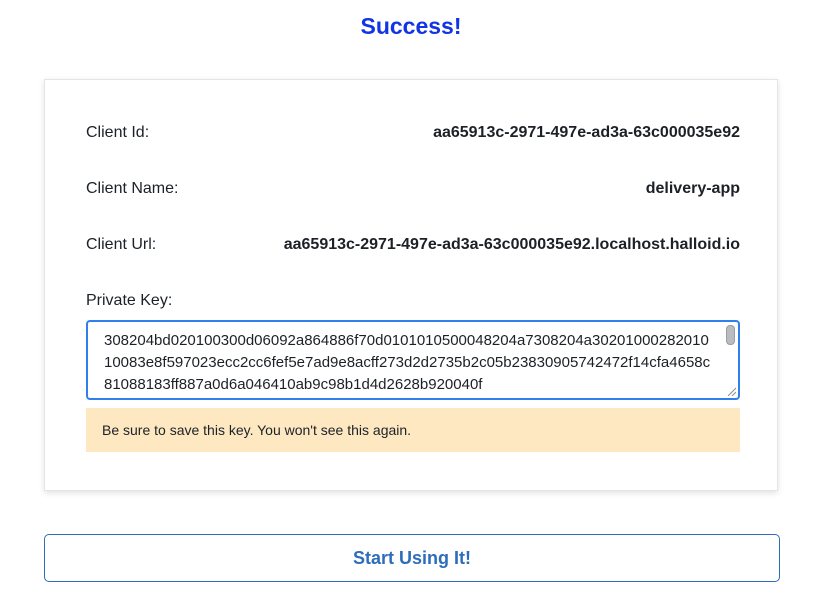  What do you see at coordinates (129, 300) in the screenshot?
I see `private-key-label: Private Key:` at bounding box center [129, 300].